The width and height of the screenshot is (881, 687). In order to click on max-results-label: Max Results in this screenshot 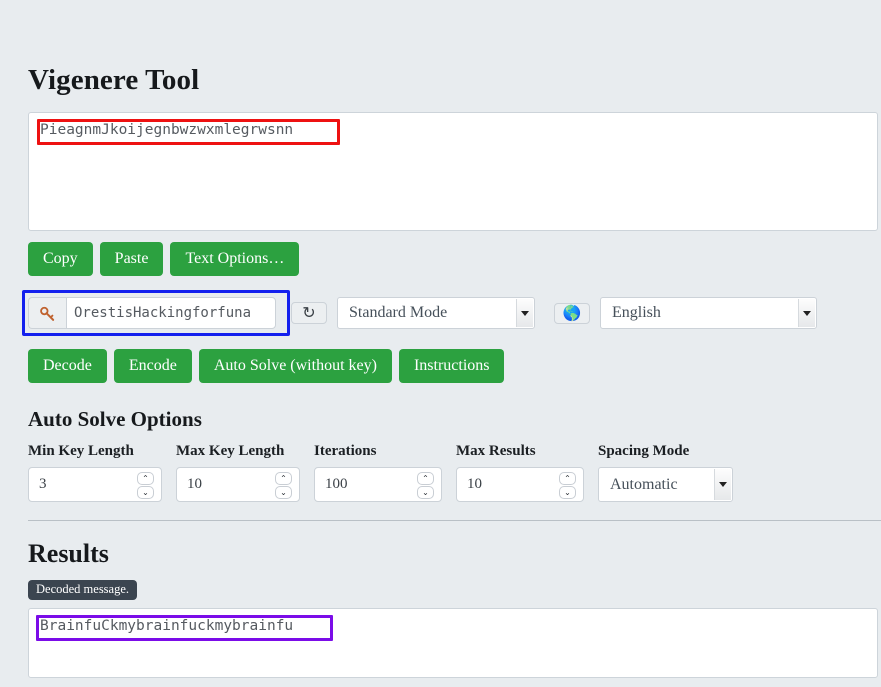, I will do `click(496, 451)`.